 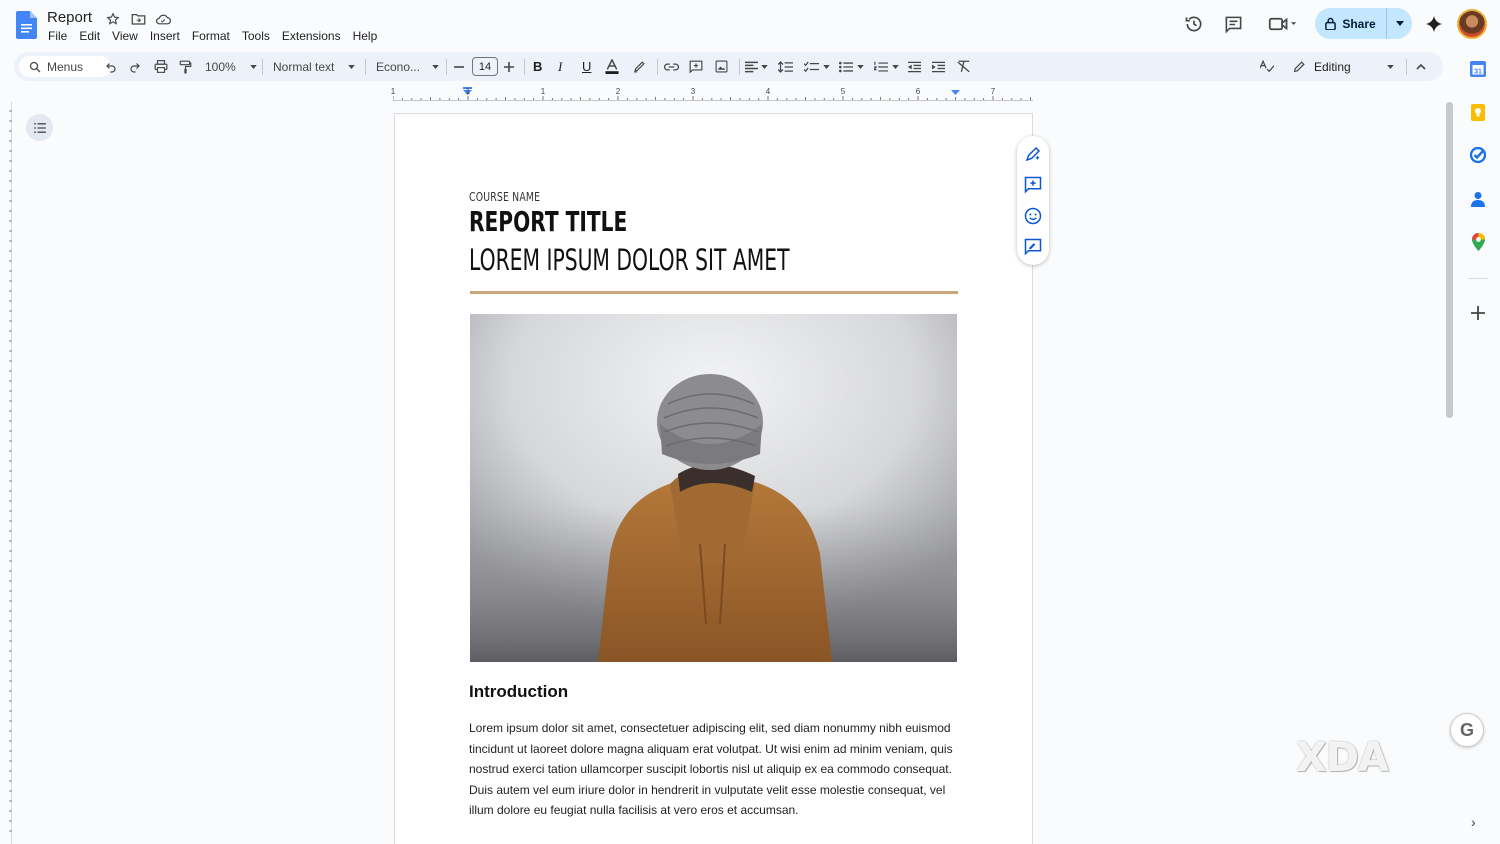 What do you see at coordinates (639, 66) in the screenshot?
I see `highlight-color-icon` at bounding box center [639, 66].